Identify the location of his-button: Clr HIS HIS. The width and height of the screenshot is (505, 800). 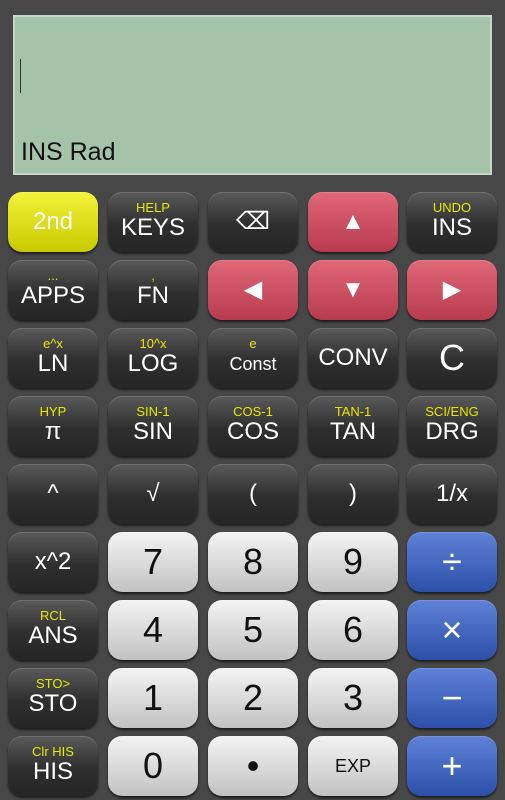
(53, 766).